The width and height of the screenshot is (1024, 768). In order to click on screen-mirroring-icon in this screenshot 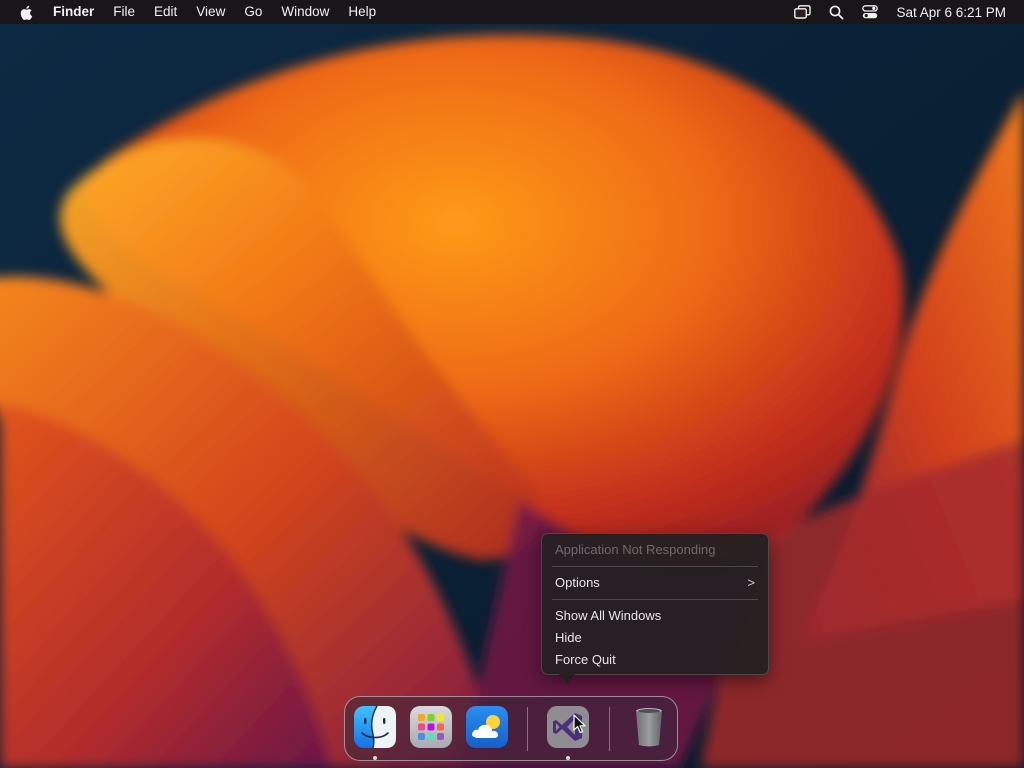, I will do `click(803, 12)`.